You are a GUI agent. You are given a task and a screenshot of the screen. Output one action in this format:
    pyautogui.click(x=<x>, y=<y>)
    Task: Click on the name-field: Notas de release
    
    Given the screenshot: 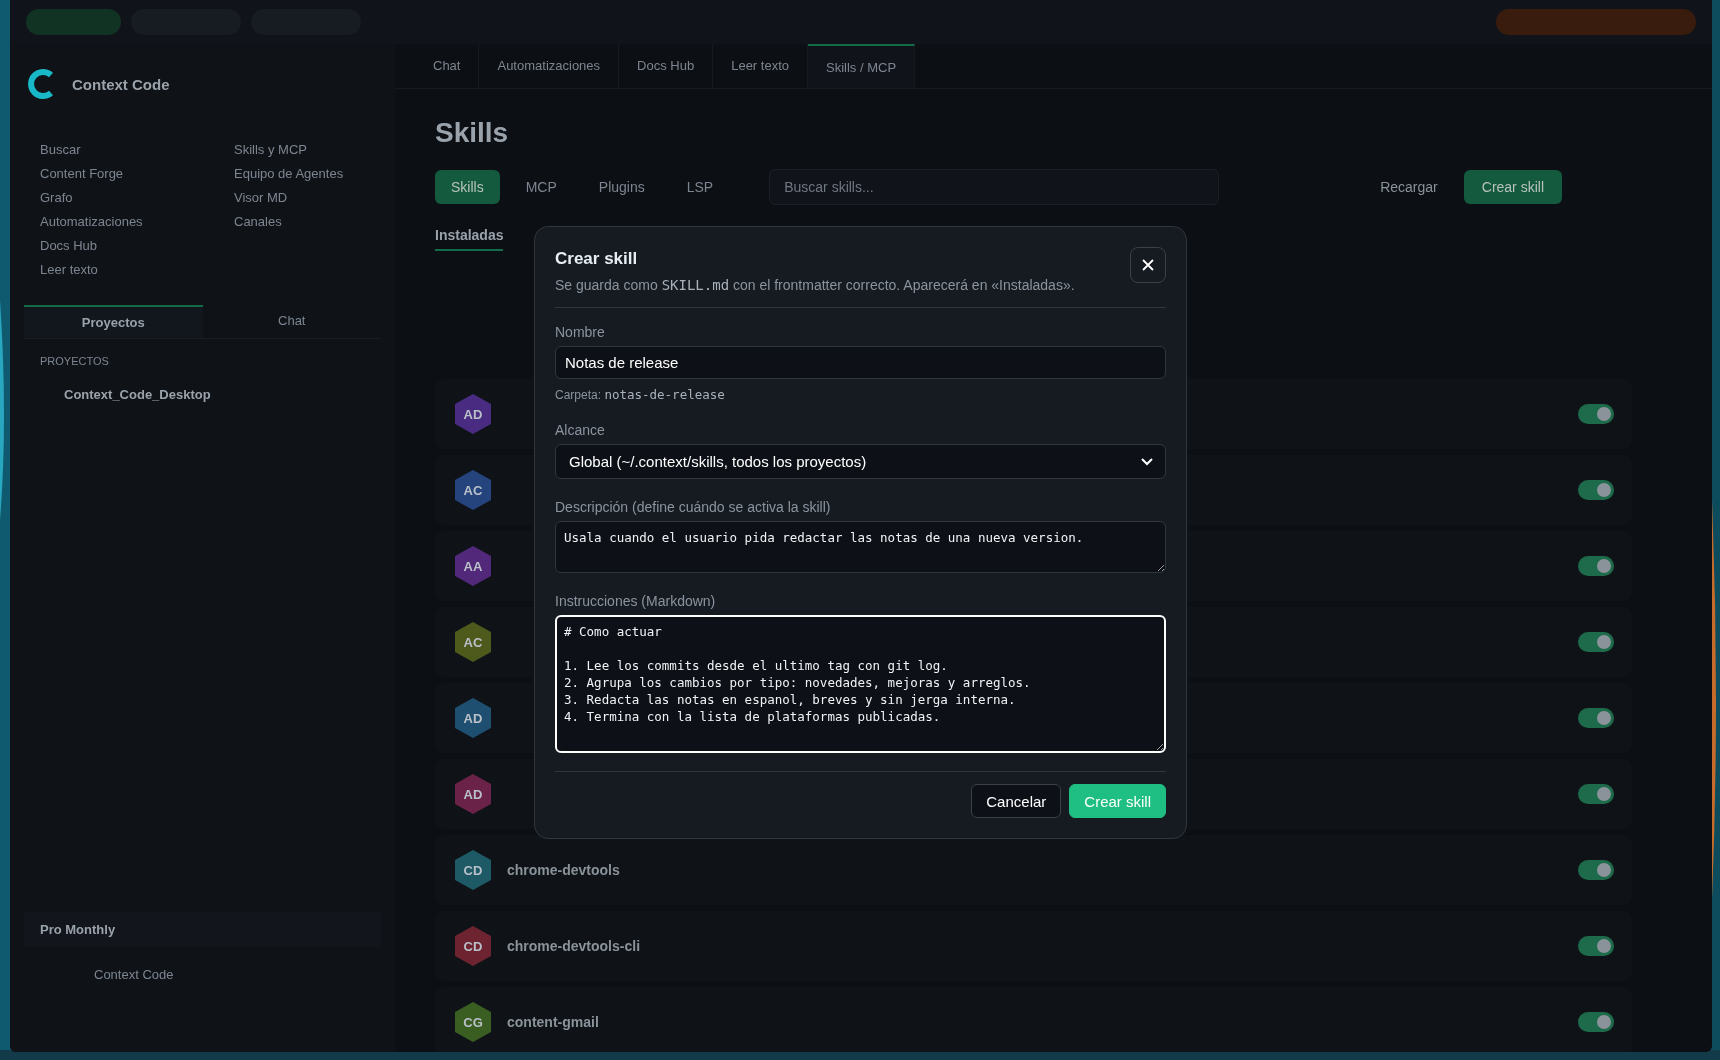 What is the action you would take?
    pyautogui.click(x=860, y=362)
    